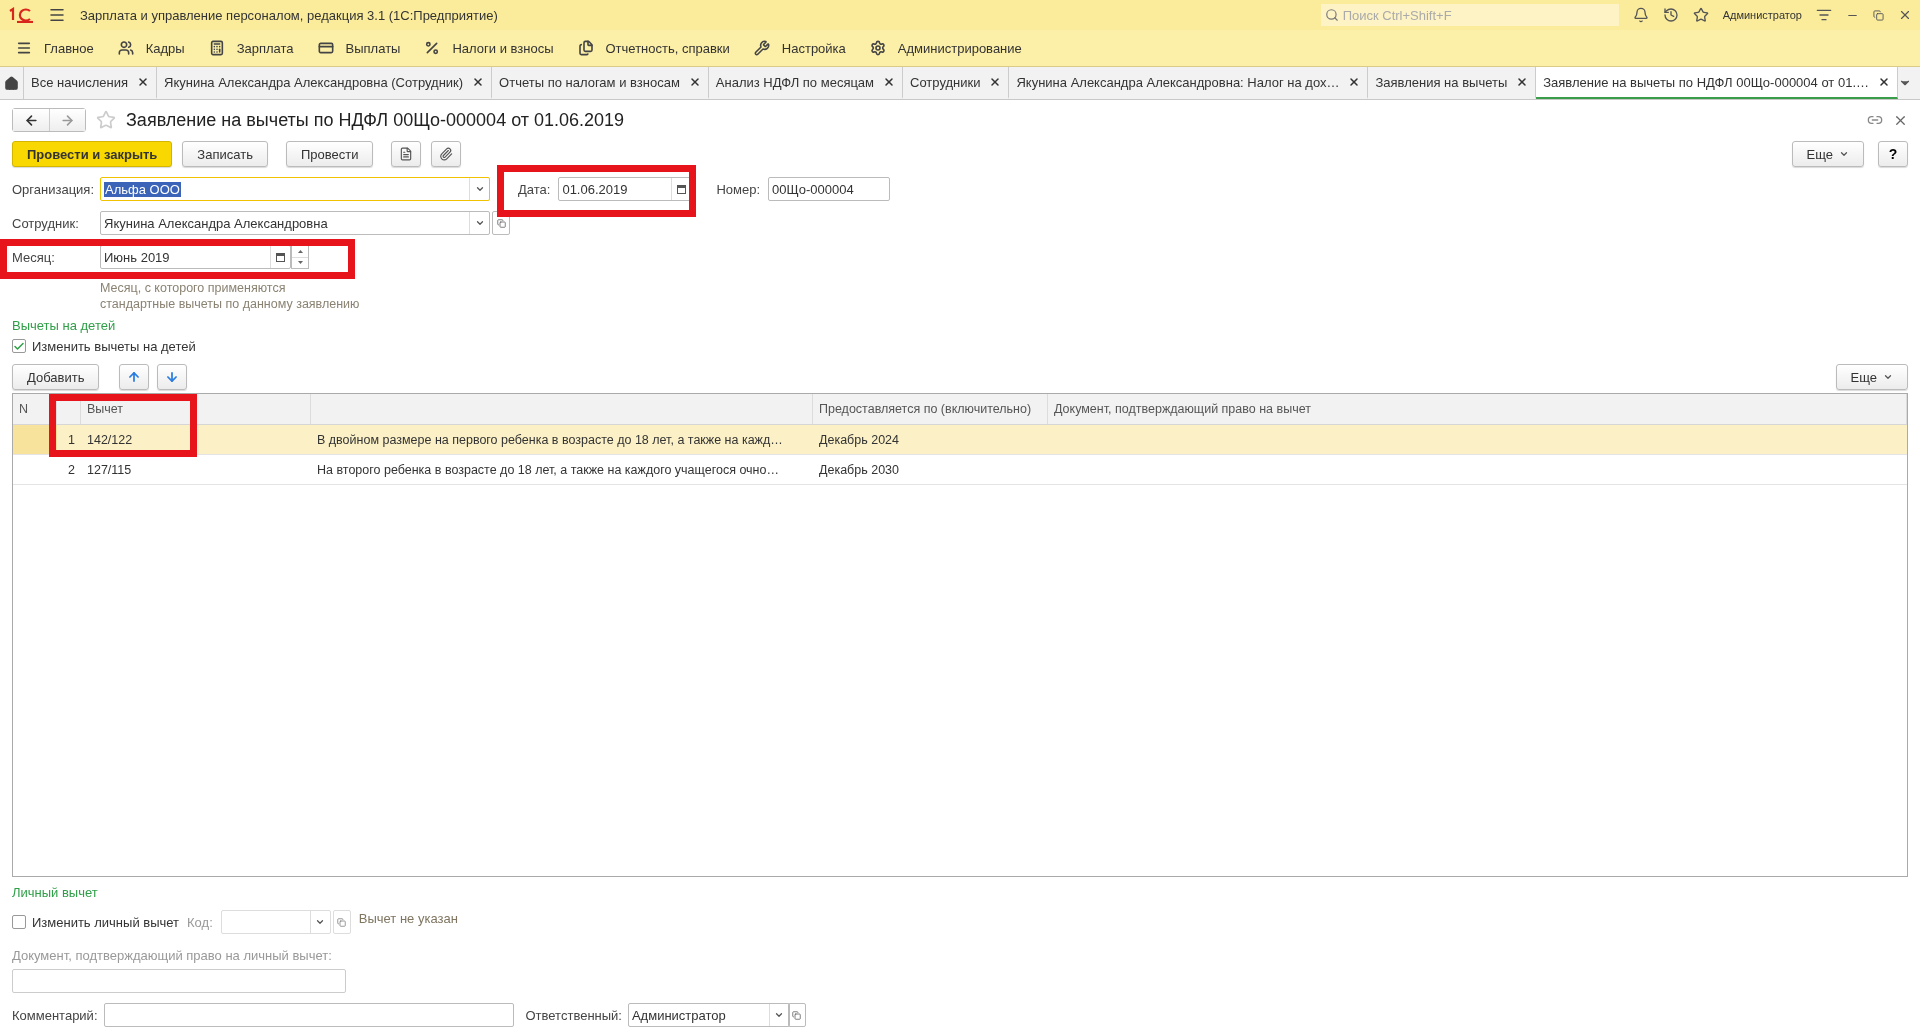 The width and height of the screenshot is (1920, 1036). Describe the element at coordinates (295, 189) in the screenshot. I see `organization-field: Альфа ООО` at that location.